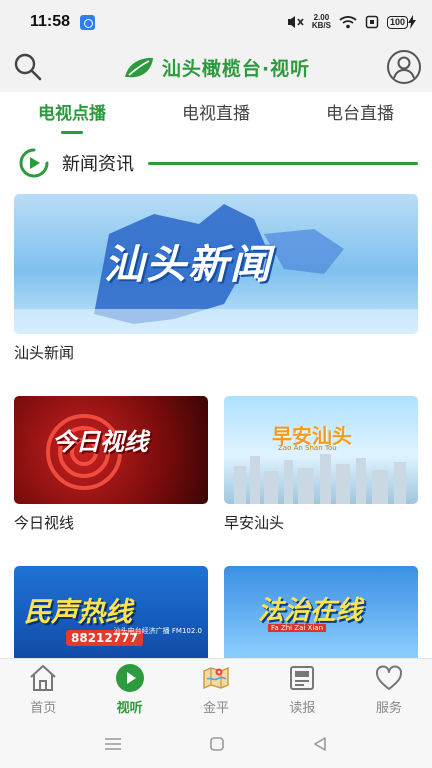 Image resolution: width=432 pixels, height=768 pixels. What do you see at coordinates (138, 67) in the screenshot?
I see `olive-leaf-logo-icon` at bounding box center [138, 67].